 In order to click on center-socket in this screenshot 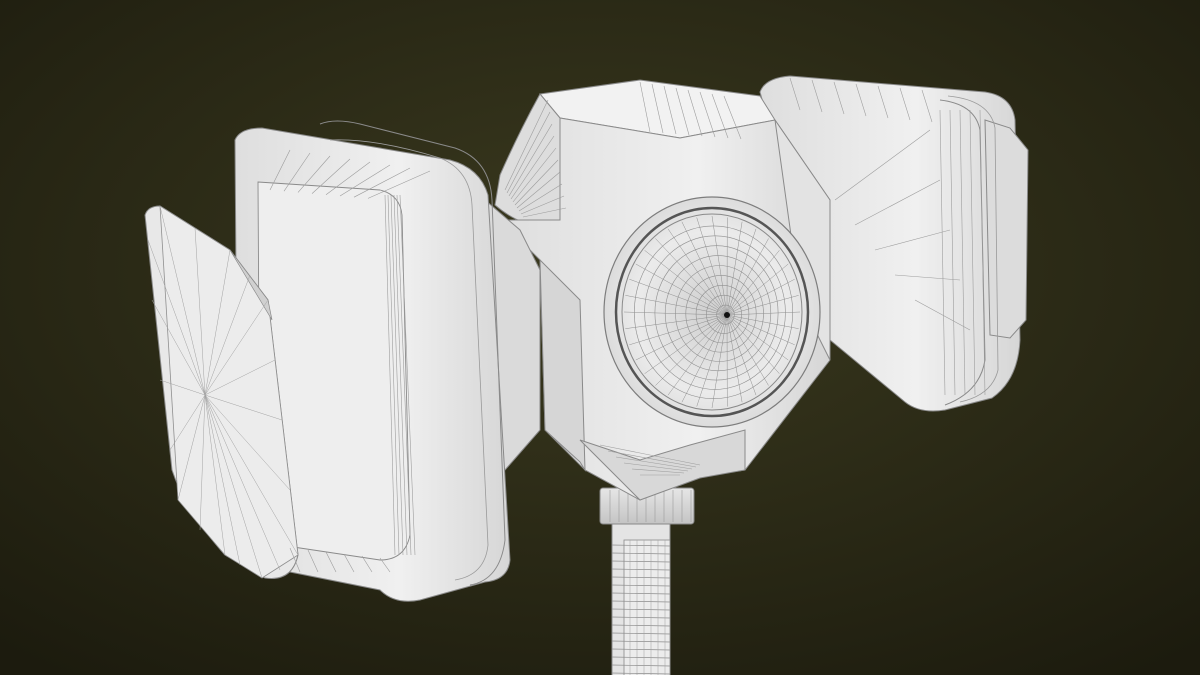, I will do `click(712, 312)`.